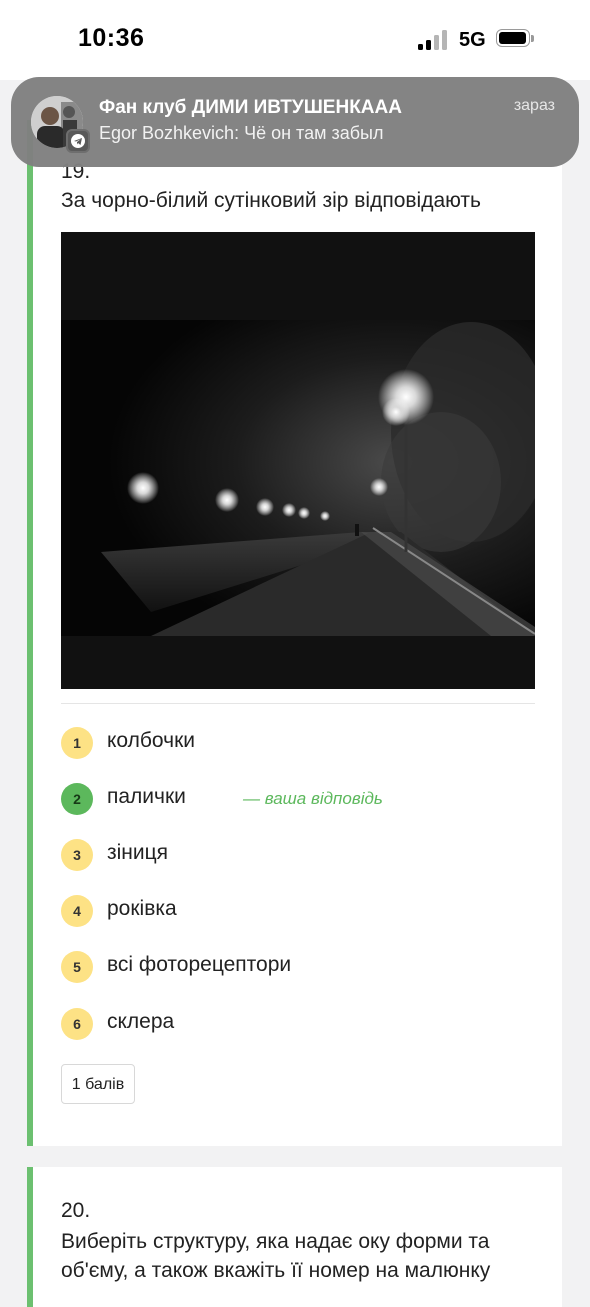 This screenshot has height=1307, width=590. What do you see at coordinates (138, 852) in the screenshot?
I see `option-label: зіниця` at bounding box center [138, 852].